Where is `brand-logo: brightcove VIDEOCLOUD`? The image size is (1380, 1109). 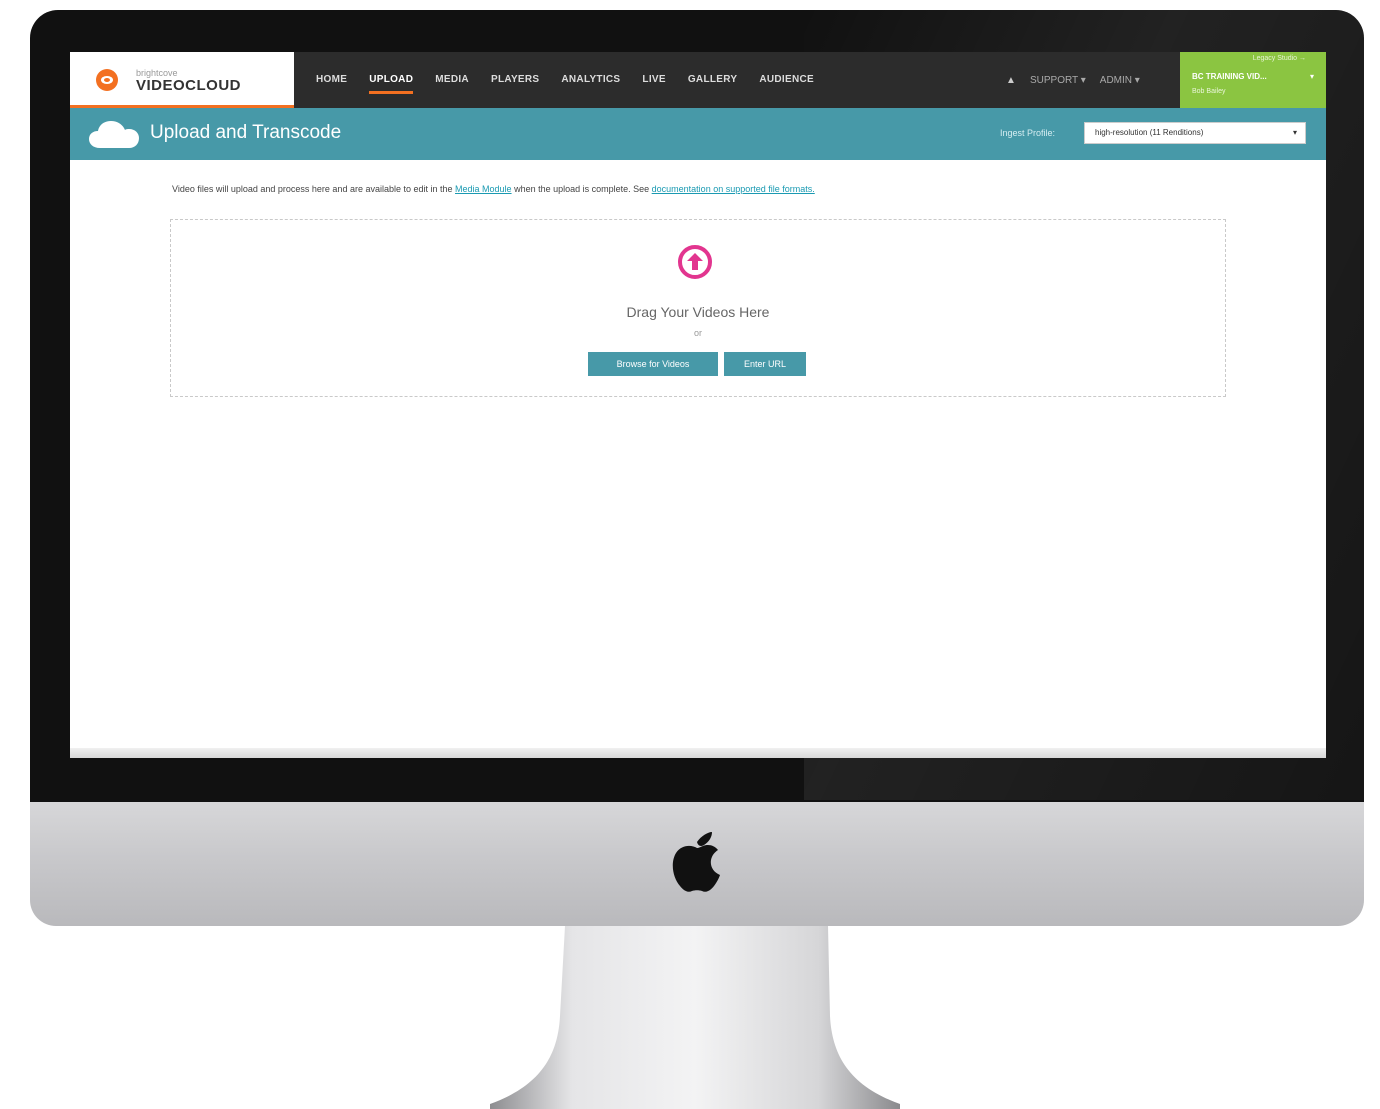 brand-logo: brightcove VIDEOCLOUD is located at coordinates (182, 80).